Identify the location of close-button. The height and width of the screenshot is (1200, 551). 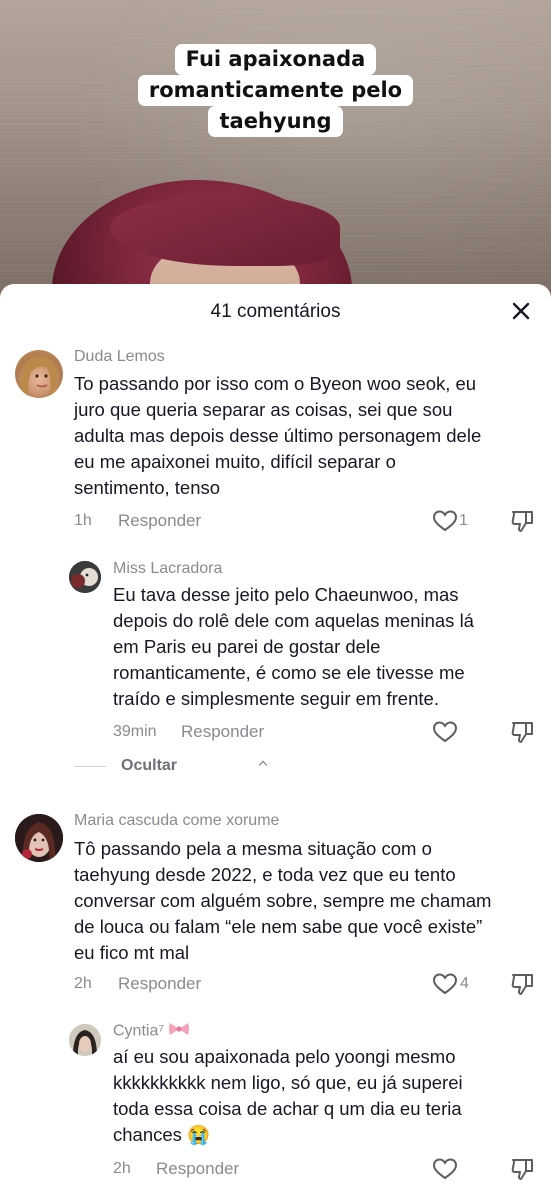
(521, 311).